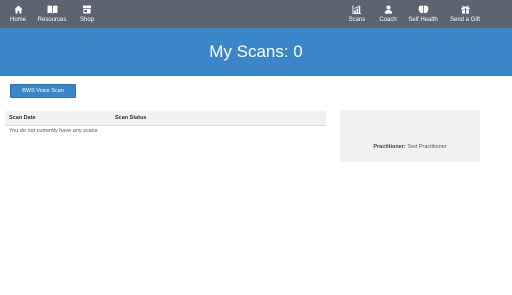 The height and width of the screenshot is (295, 512). What do you see at coordinates (18, 9) in the screenshot?
I see `home-icon` at bounding box center [18, 9].